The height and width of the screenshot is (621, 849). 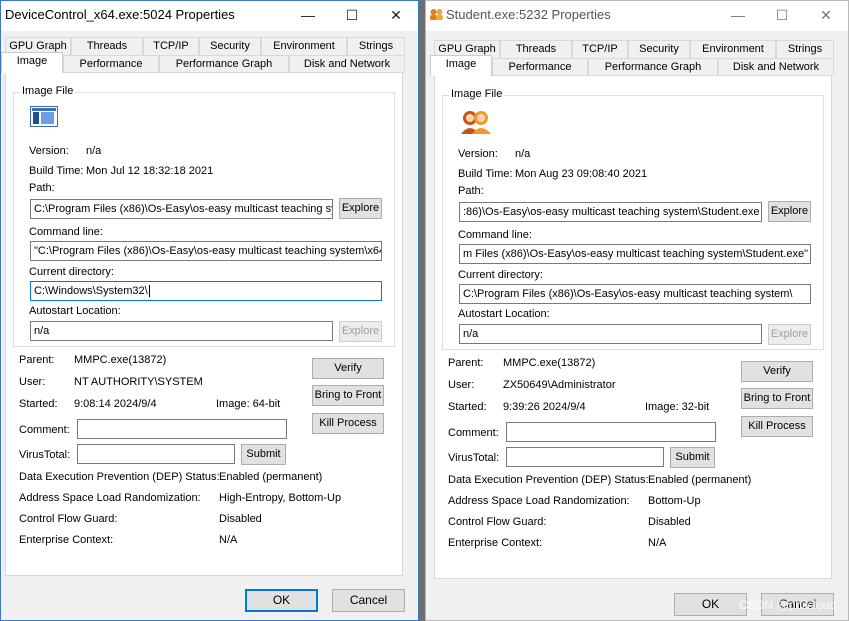 What do you see at coordinates (637, 16) in the screenshot?
I see `title-bar: Student.exe:5232 Properties — ☐ ✕` at bounding box center [637, 16].